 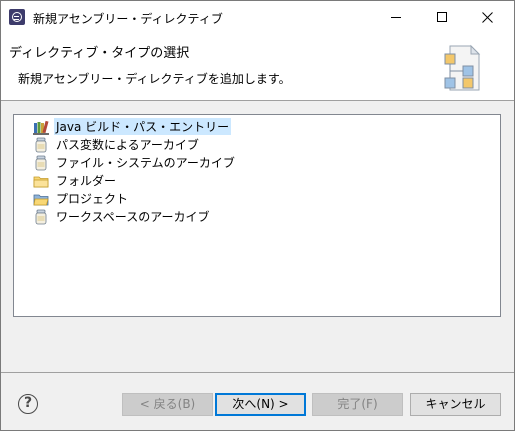 What do you see at coordinates (455, 404) in the screenshot?
I see `cancel-button: キャンセル` at bounding box center [455, 404].